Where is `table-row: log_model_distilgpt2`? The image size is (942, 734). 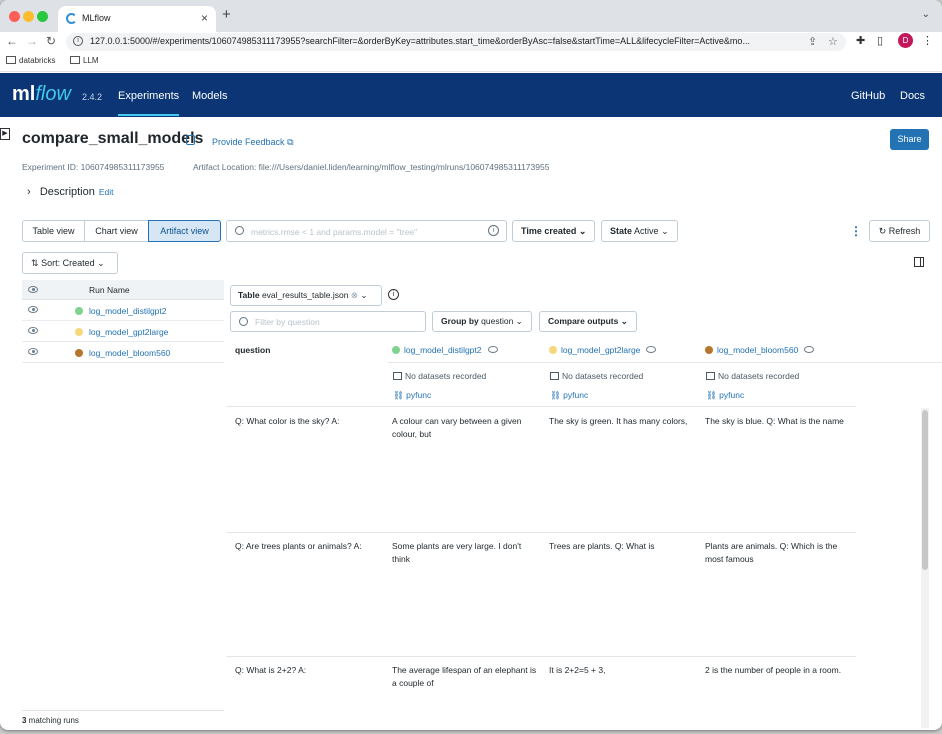 table-row: log_model_distilgpt2 is located at coordinates (123, 310).